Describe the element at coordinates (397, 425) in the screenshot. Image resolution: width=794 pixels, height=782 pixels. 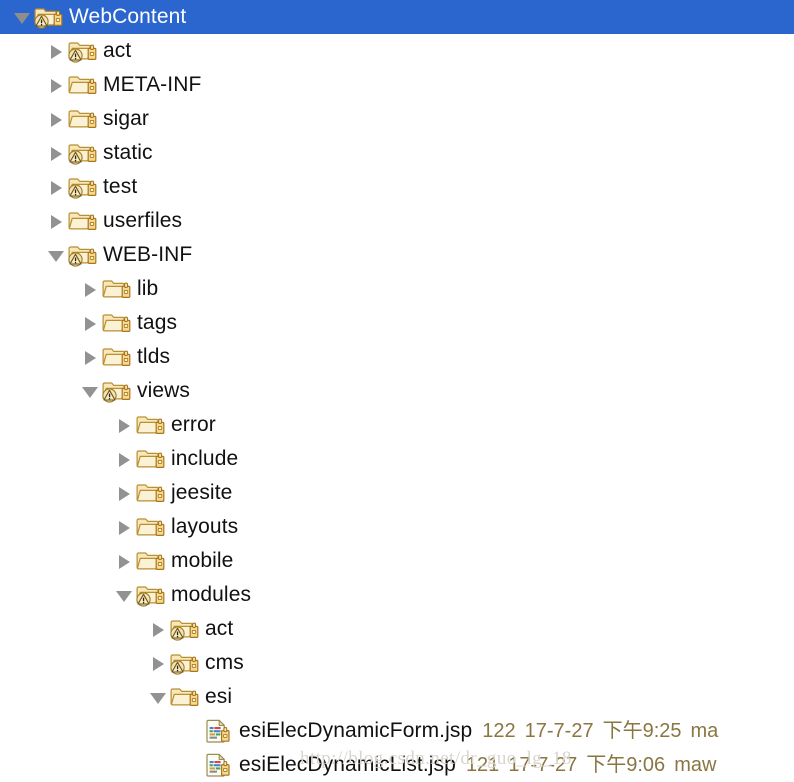
I see `tree-folder-row: error` at that location.